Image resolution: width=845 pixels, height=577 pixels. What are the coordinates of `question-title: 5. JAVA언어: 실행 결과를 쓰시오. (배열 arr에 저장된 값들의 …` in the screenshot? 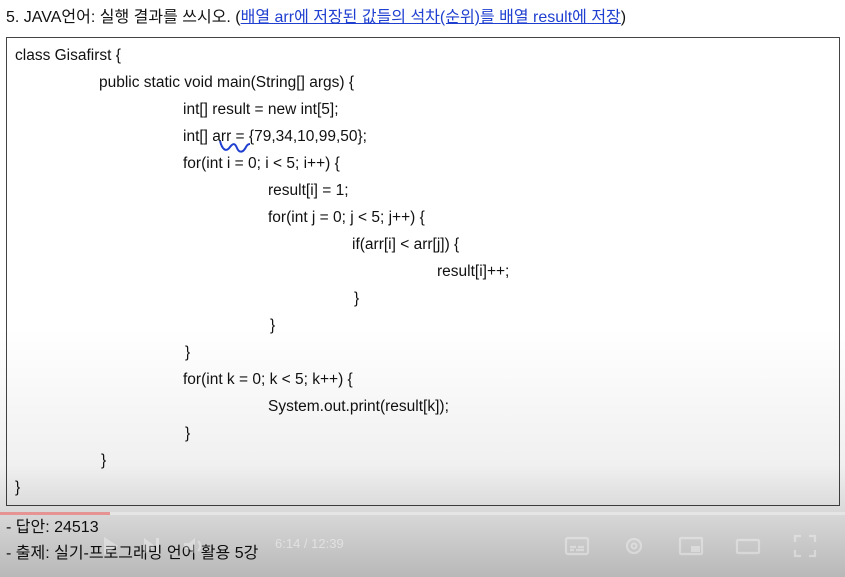 It's located at (423, 18).